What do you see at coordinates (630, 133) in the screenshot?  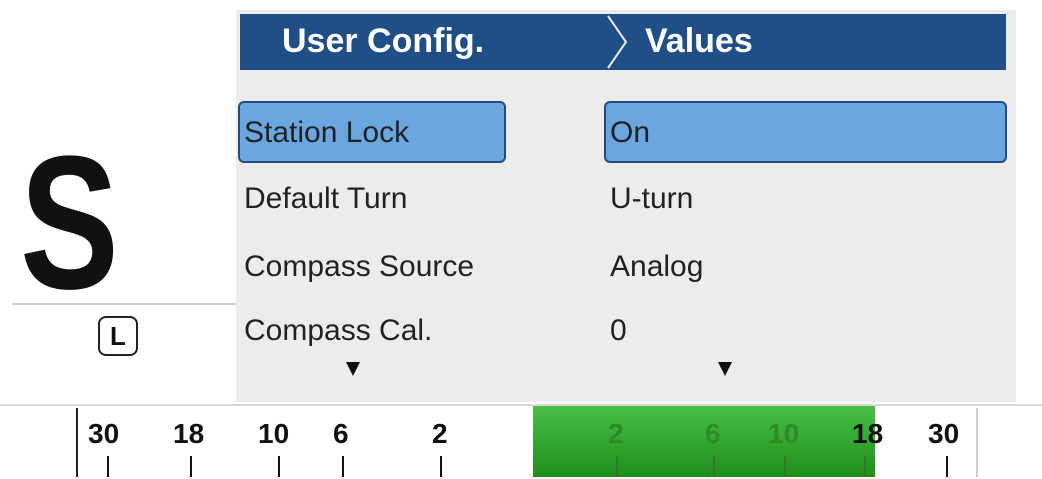 I see `value-station-lock: On` at bounding box center [630, 133].